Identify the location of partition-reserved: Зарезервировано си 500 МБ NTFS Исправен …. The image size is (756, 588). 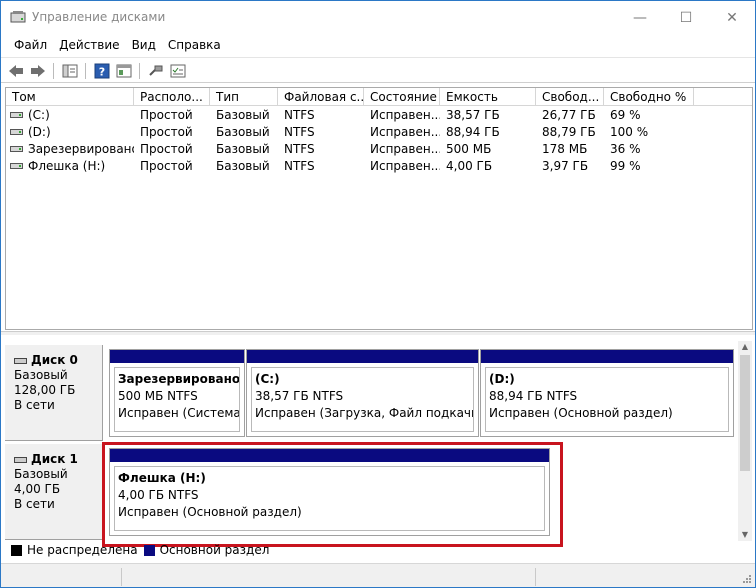
(177, 393).